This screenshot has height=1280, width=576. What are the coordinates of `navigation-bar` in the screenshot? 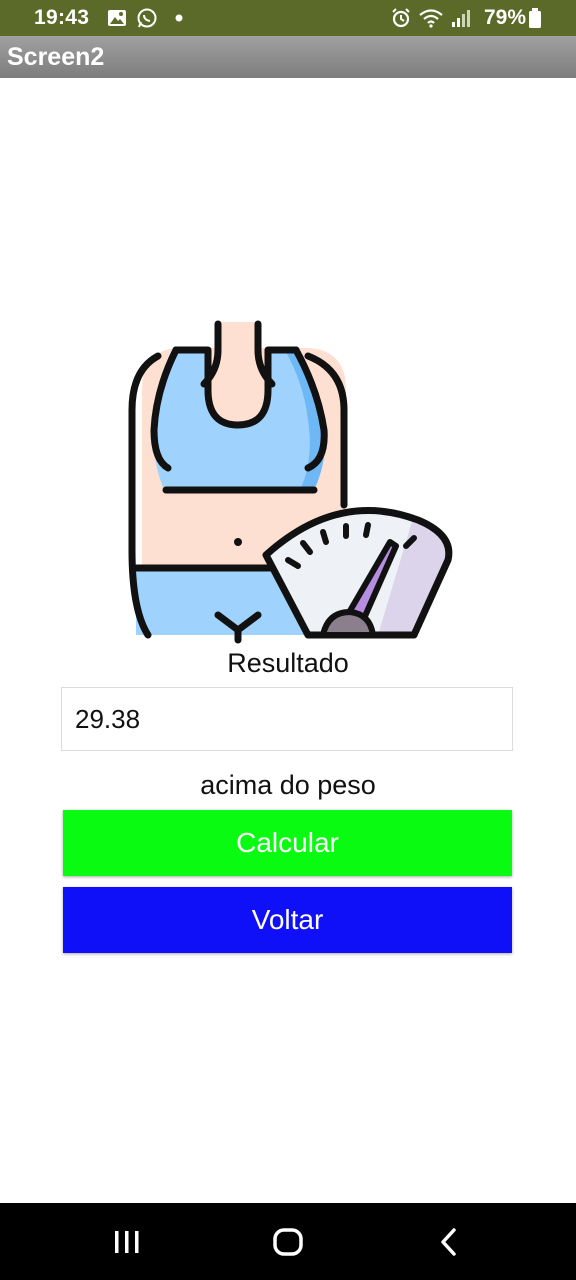 It's located at (288, 1241).